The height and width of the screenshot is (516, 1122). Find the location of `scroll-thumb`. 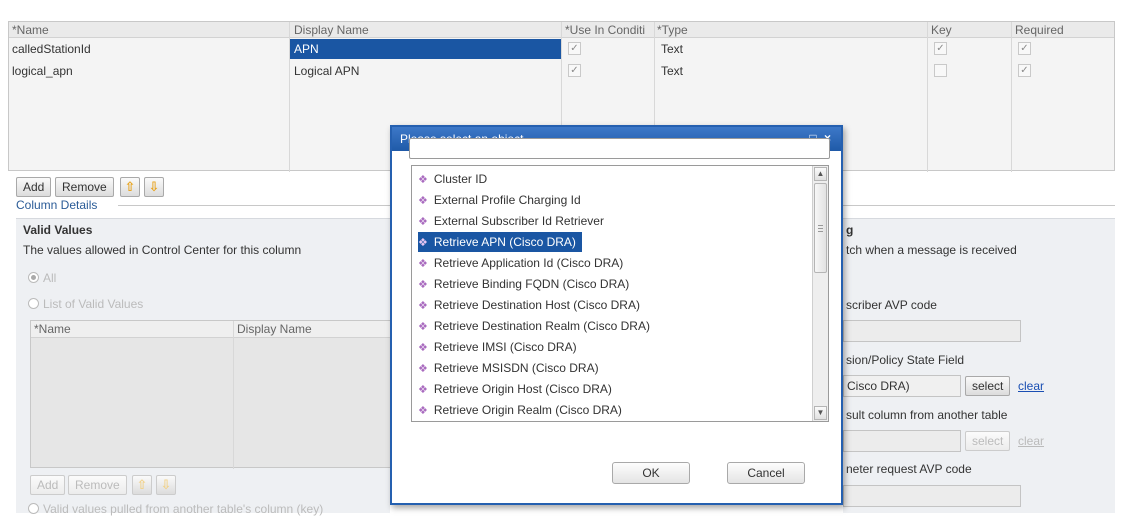

scroll-thumb is located at coordinates (820, 228).